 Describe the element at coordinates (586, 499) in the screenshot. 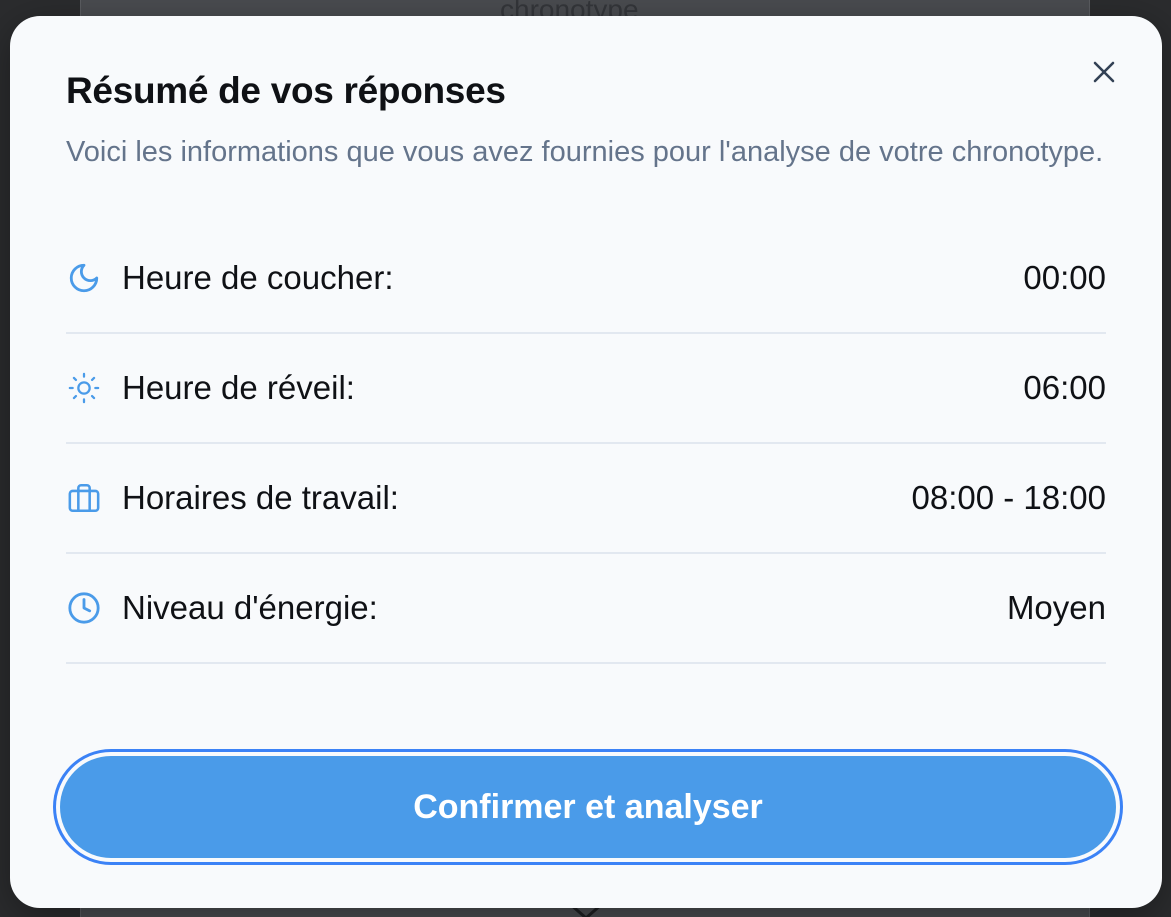

I see `list-item-work-hours: Horaires de travail: 08:00 - 18:00` at that location.